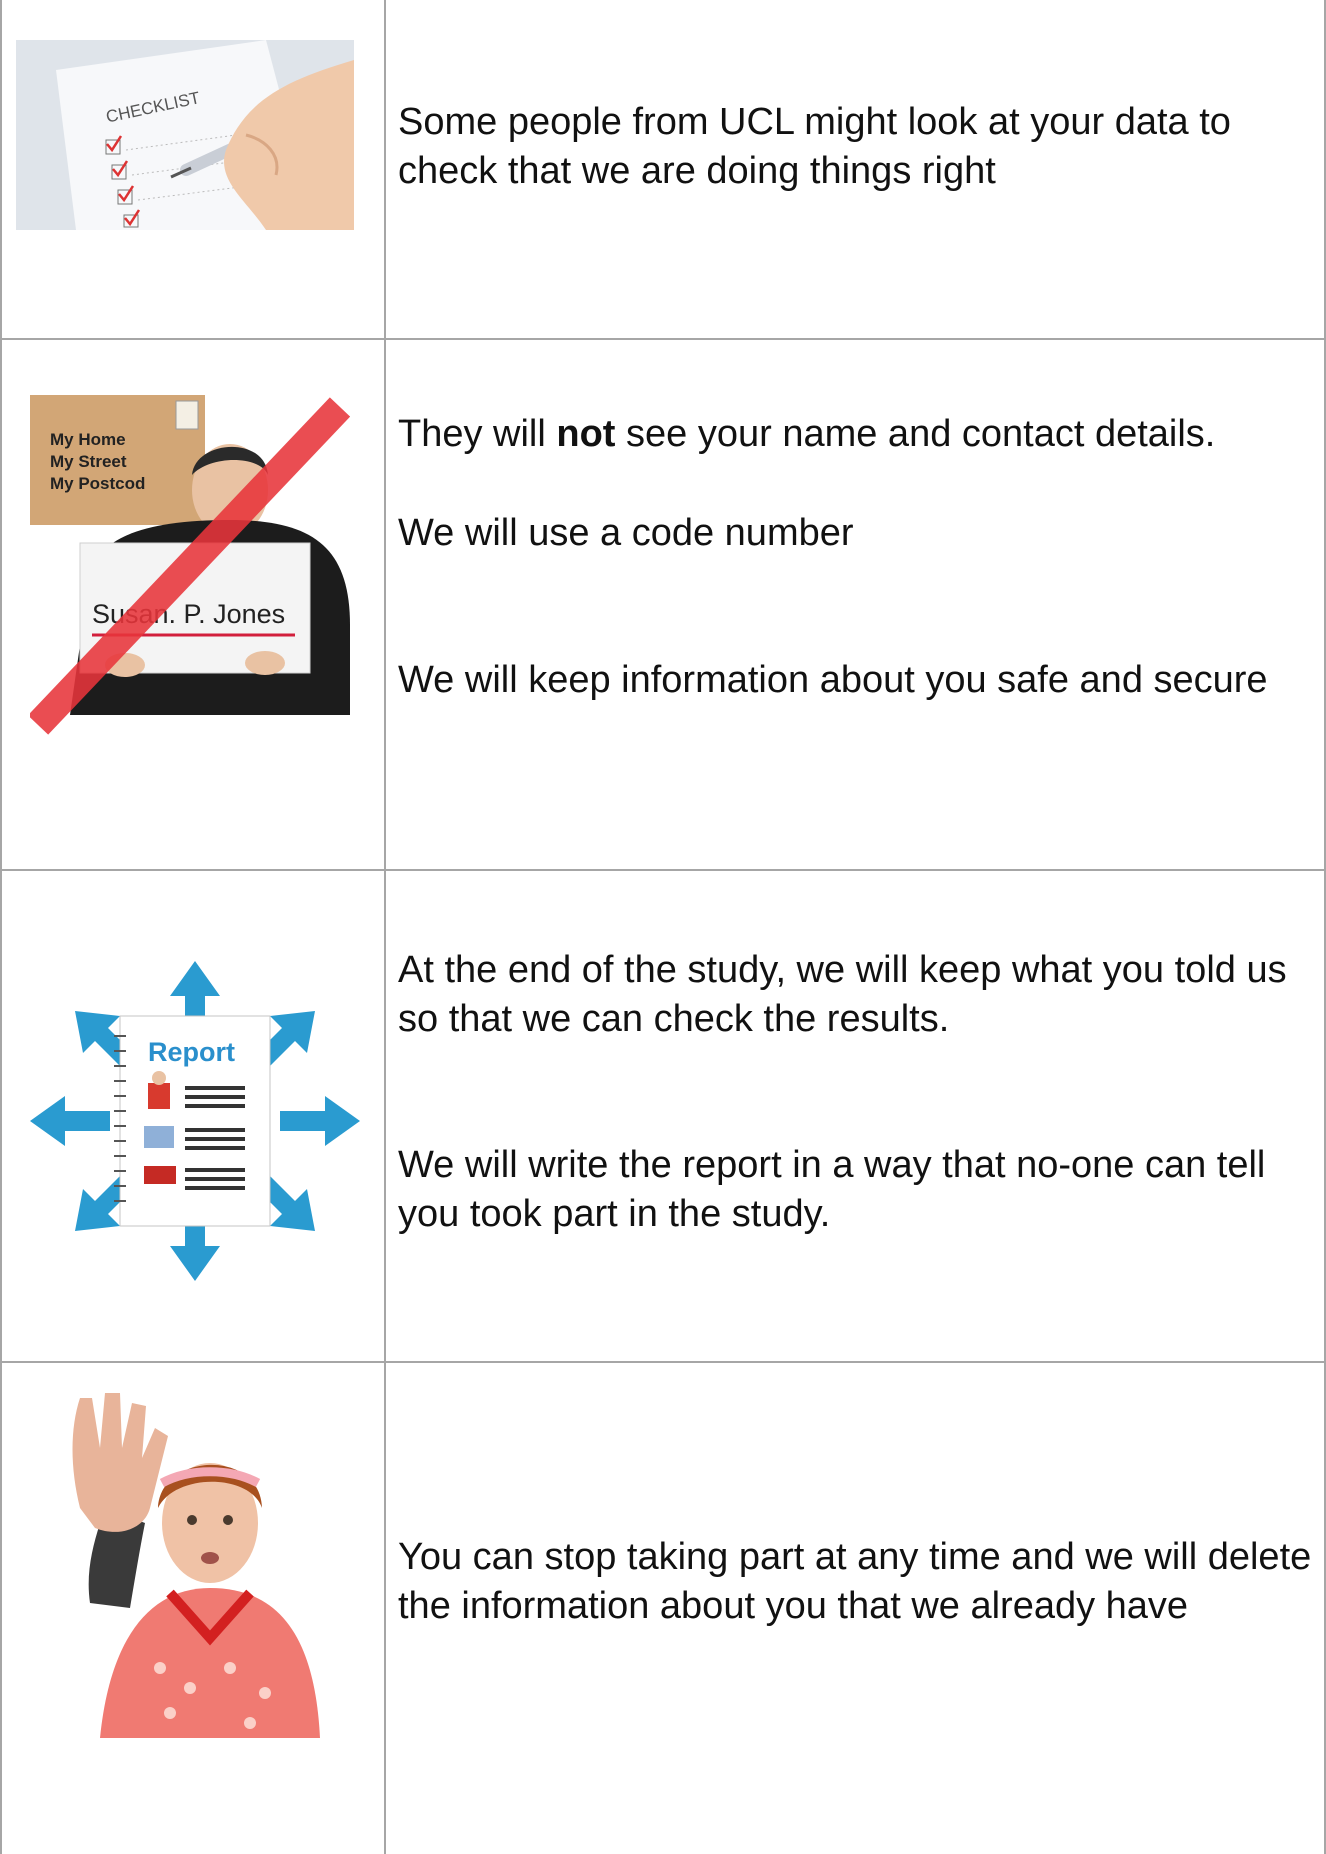  I want to click on address-line: My Home, so click(88, 439).